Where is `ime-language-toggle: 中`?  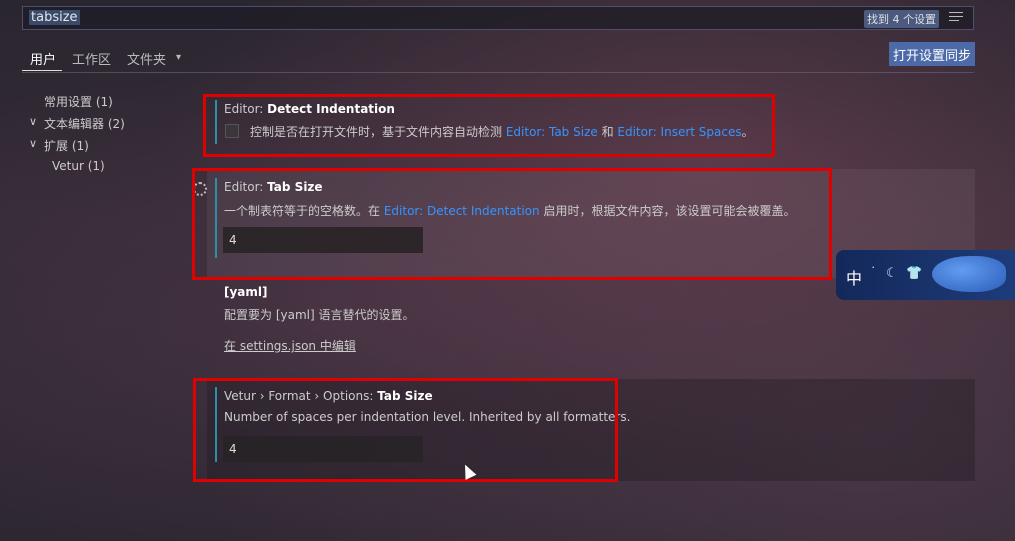
ime-language-toggle: 中 is located at coordinates (854, 277).